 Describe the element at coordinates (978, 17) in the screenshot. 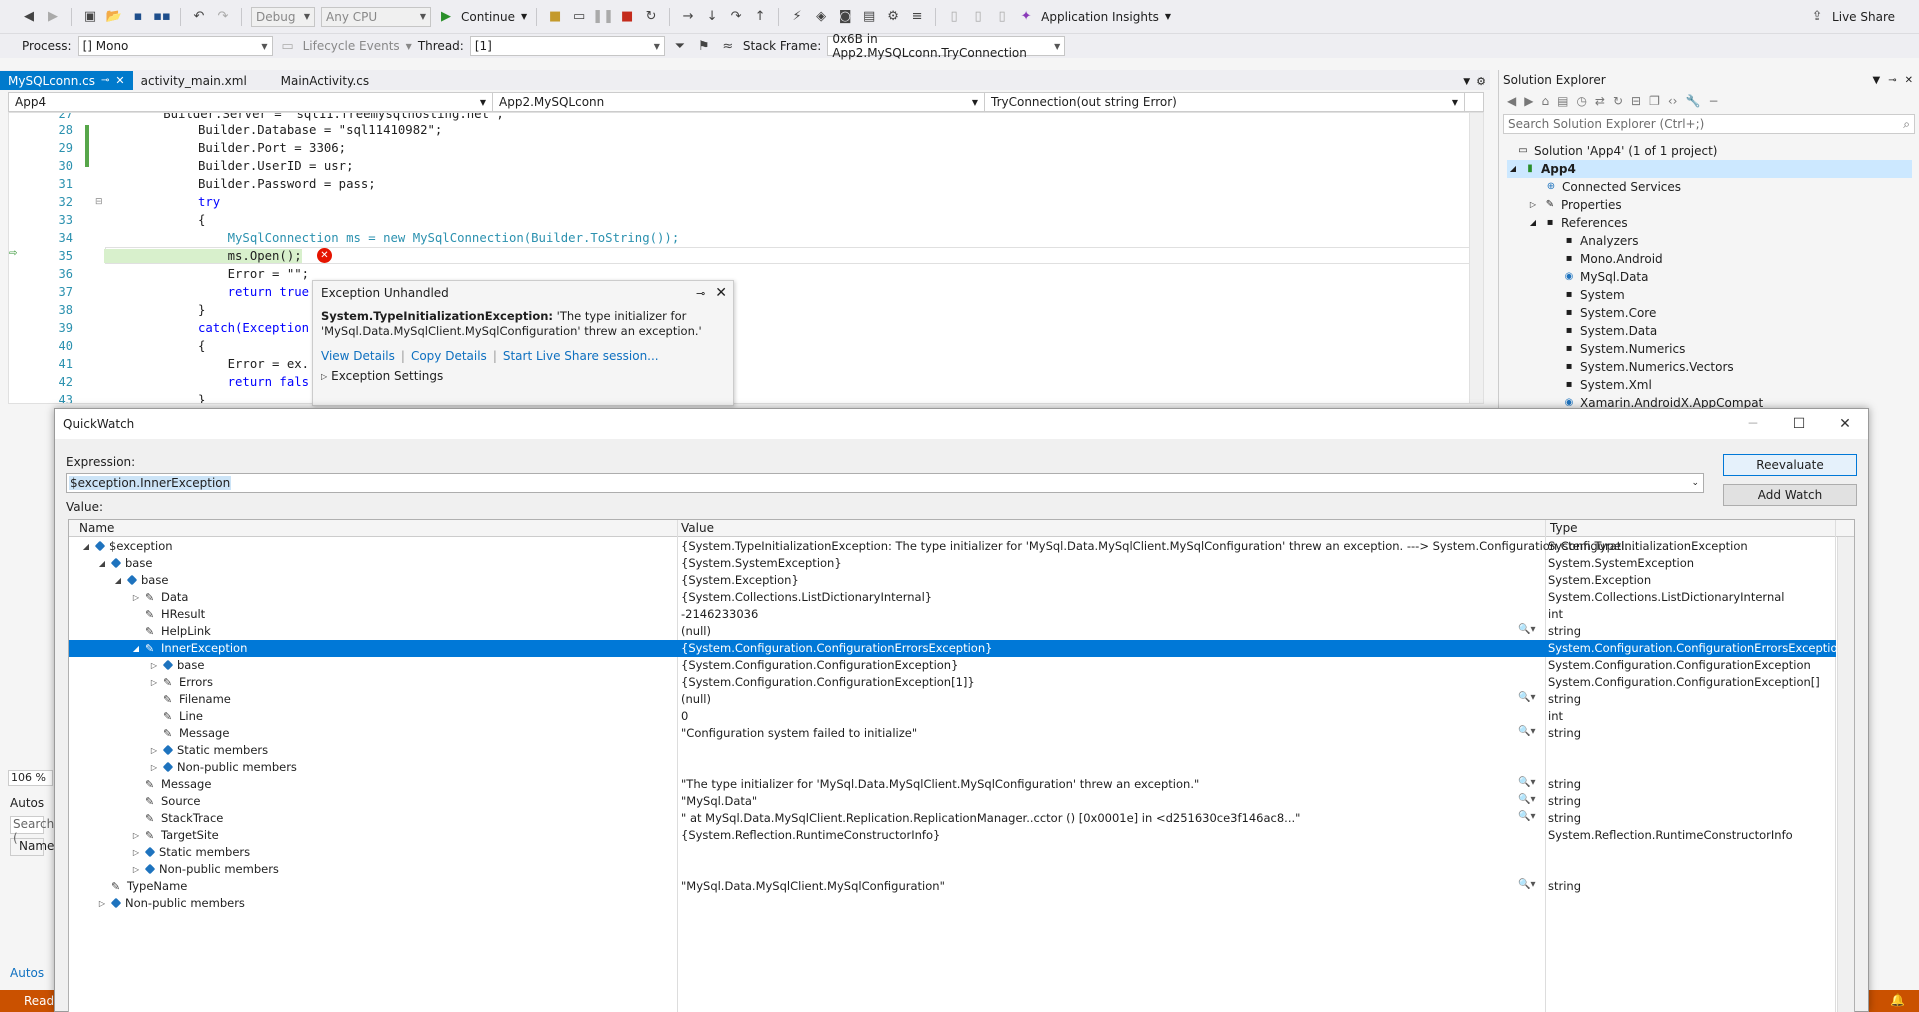

I see `bookmark-prev-icon: ▯` at that location.